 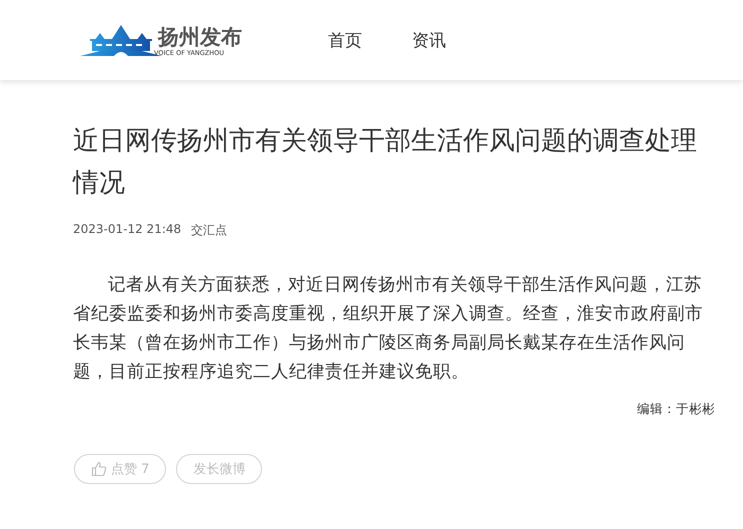 I want to click on article-title: 近日网传扬州市有关领导干部生活作风问题的调查处理情况, so click(x=385, y=162).